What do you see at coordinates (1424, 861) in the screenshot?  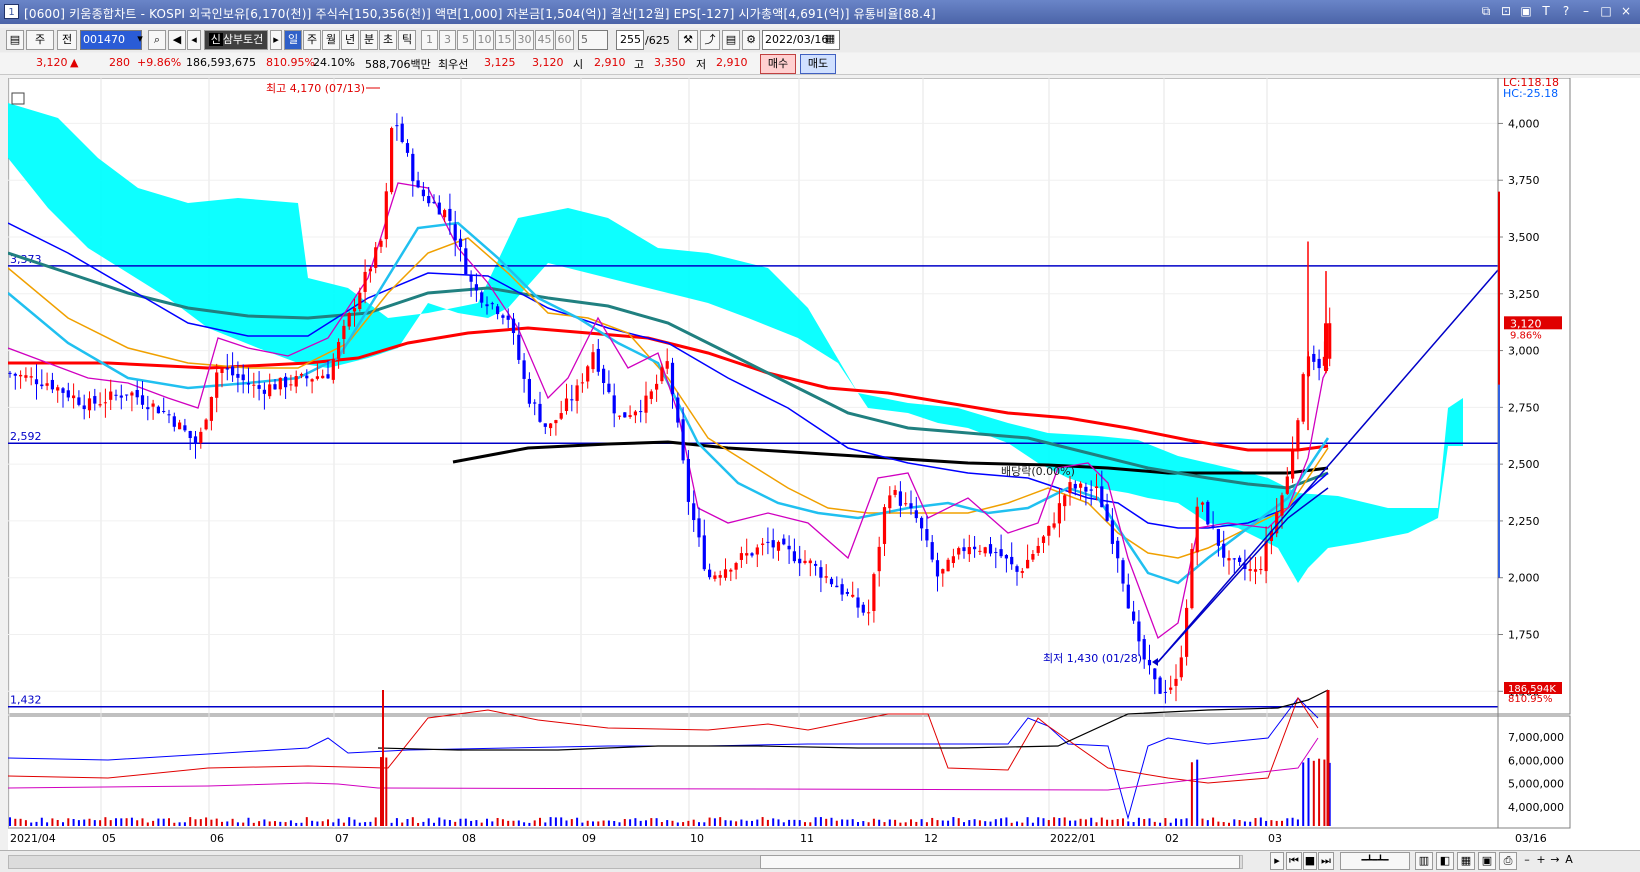 I see `chart-type-icon: ▥` at bounding box center [1424, 861].